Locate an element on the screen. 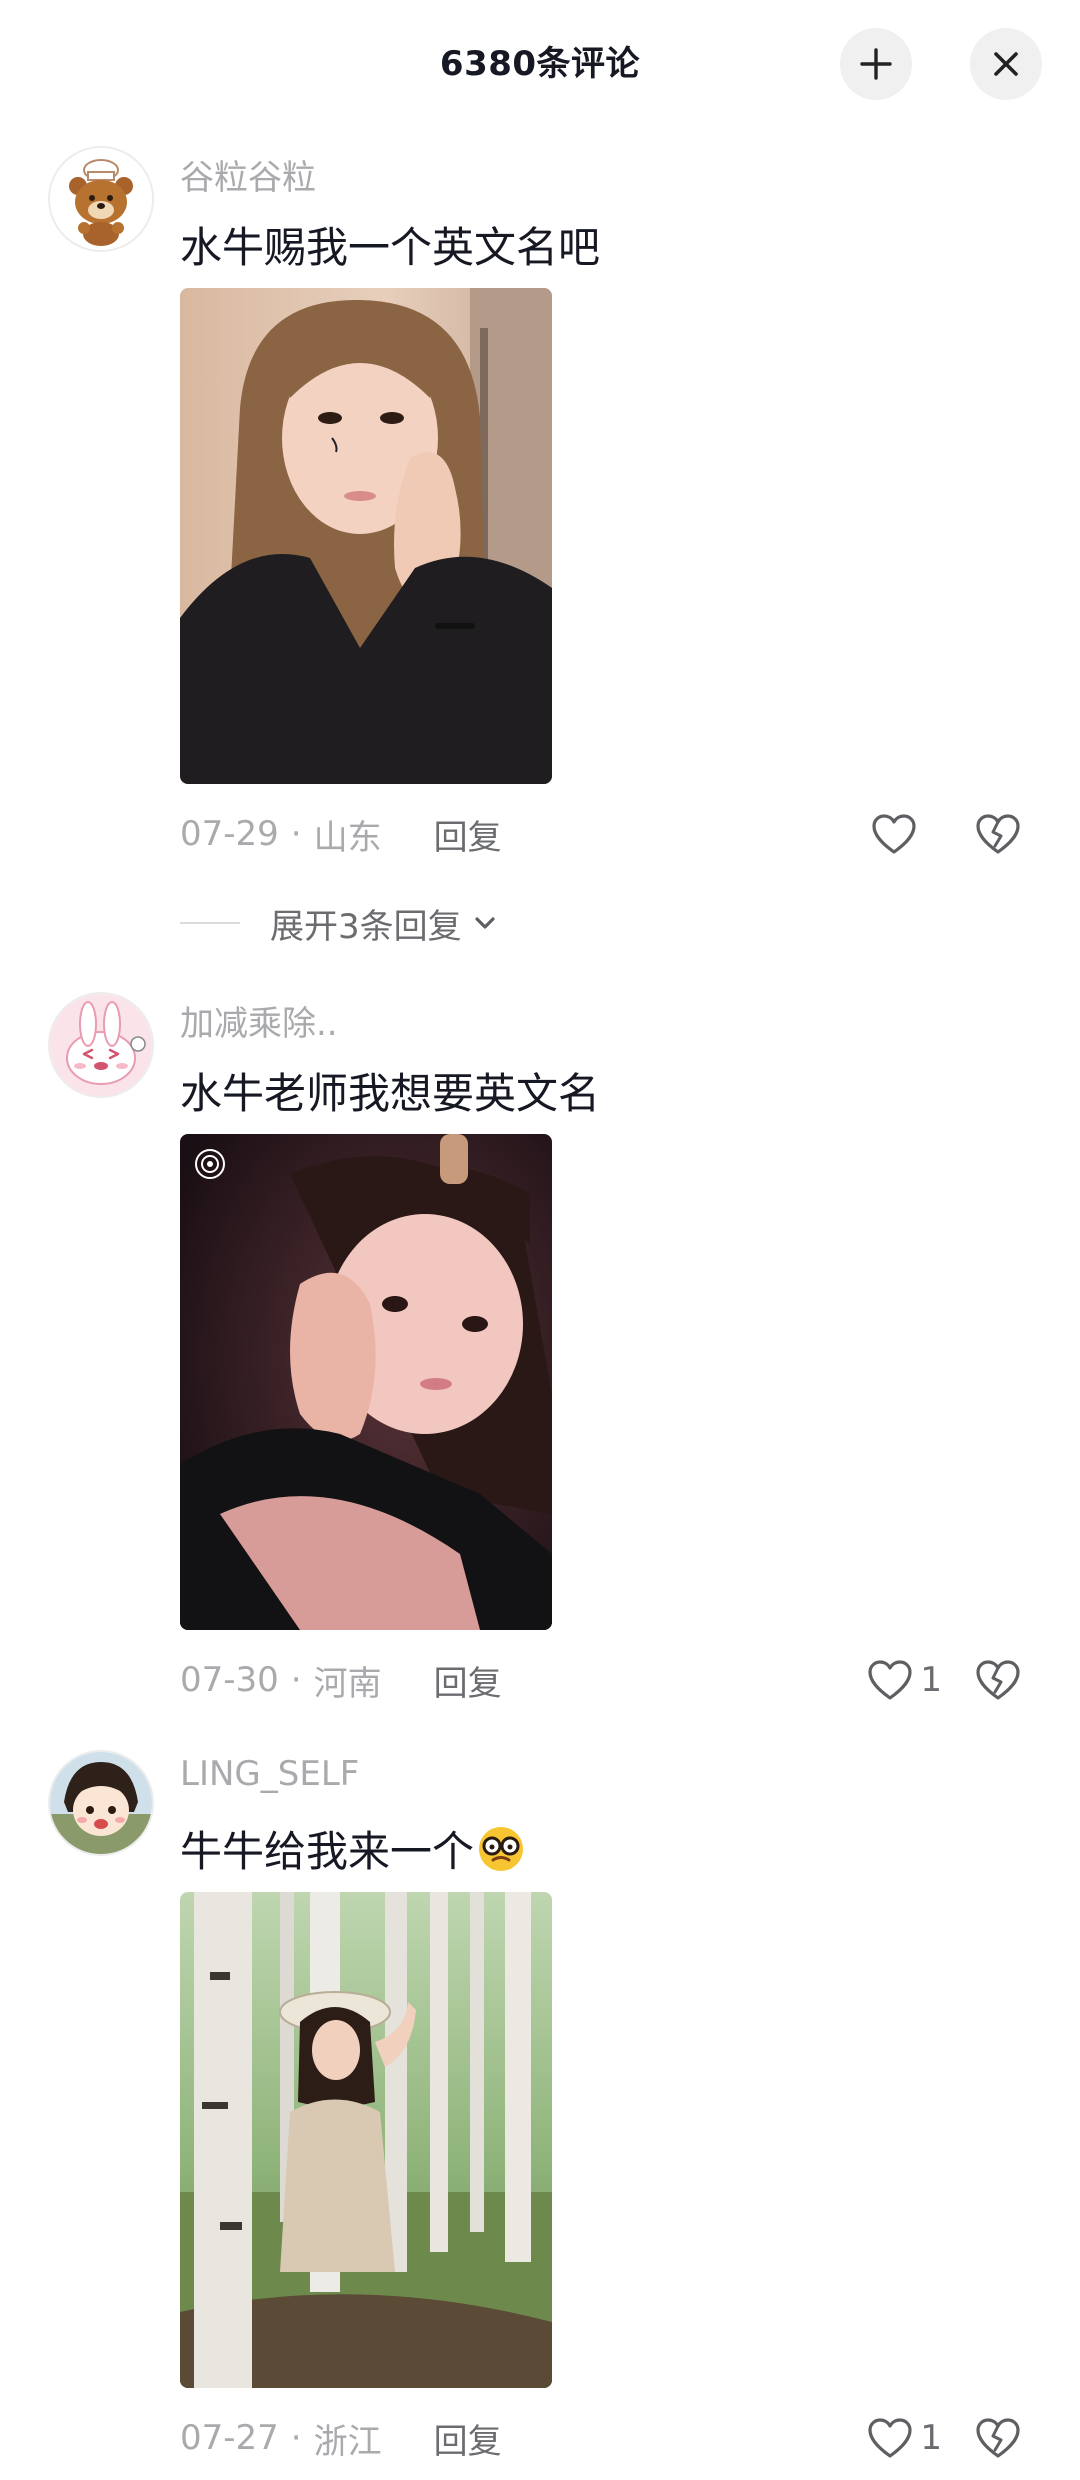 The height and width of the screenshot is (2480, 1080). expand-replies: 展开3条回复 is located at coordinates (340, 923).